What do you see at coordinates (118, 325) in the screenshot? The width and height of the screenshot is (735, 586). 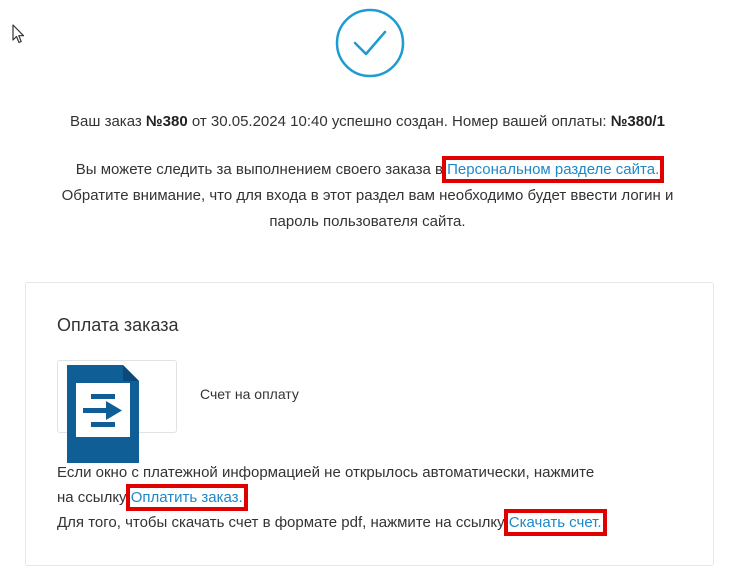 I see `payment-title: Оплата заказа` at bounding box center [118, 325].